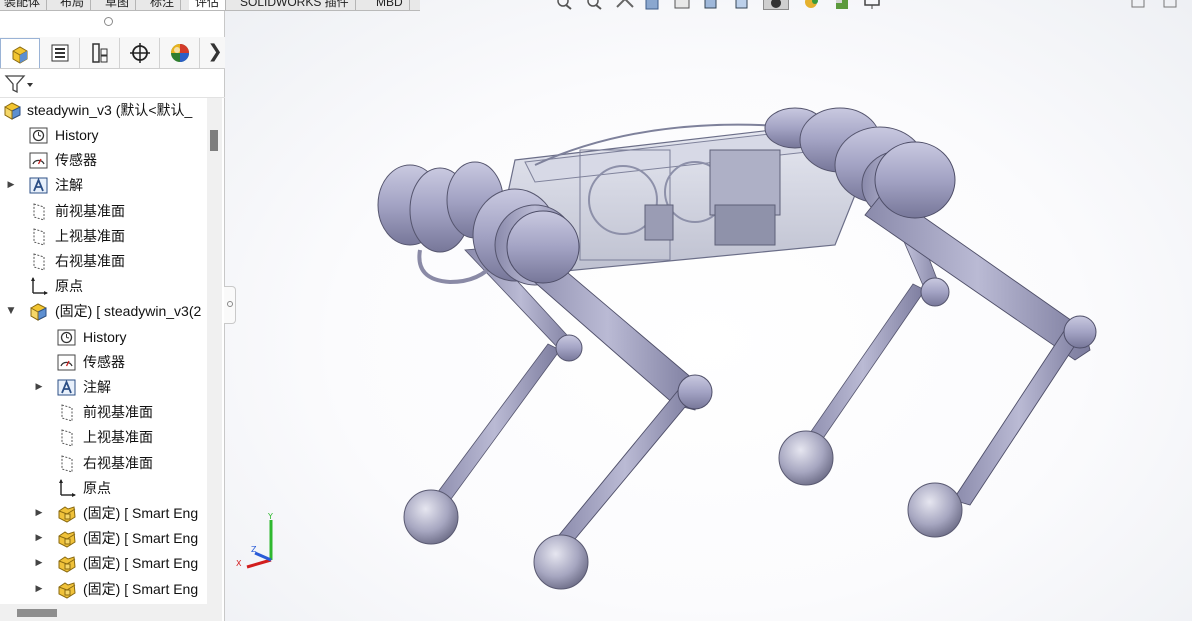 This screenshot has width=1192, height=621. Describe the element at coordinates (163, 5) in the screenshot. I see `tab-markup: 标注` at that location.